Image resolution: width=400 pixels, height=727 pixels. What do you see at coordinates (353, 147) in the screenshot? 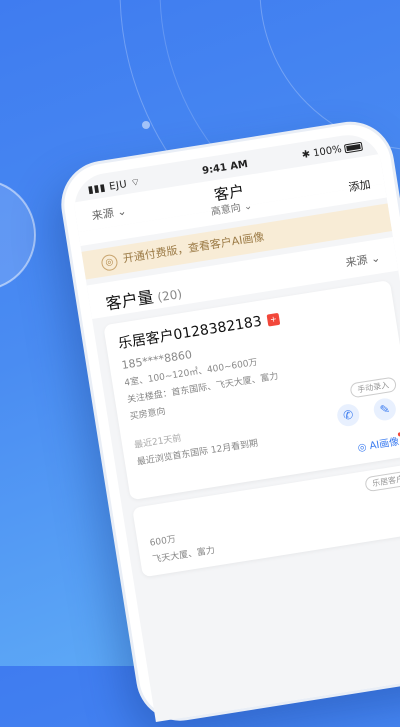
I see `battery-icon` at bounding box center [353, 147].